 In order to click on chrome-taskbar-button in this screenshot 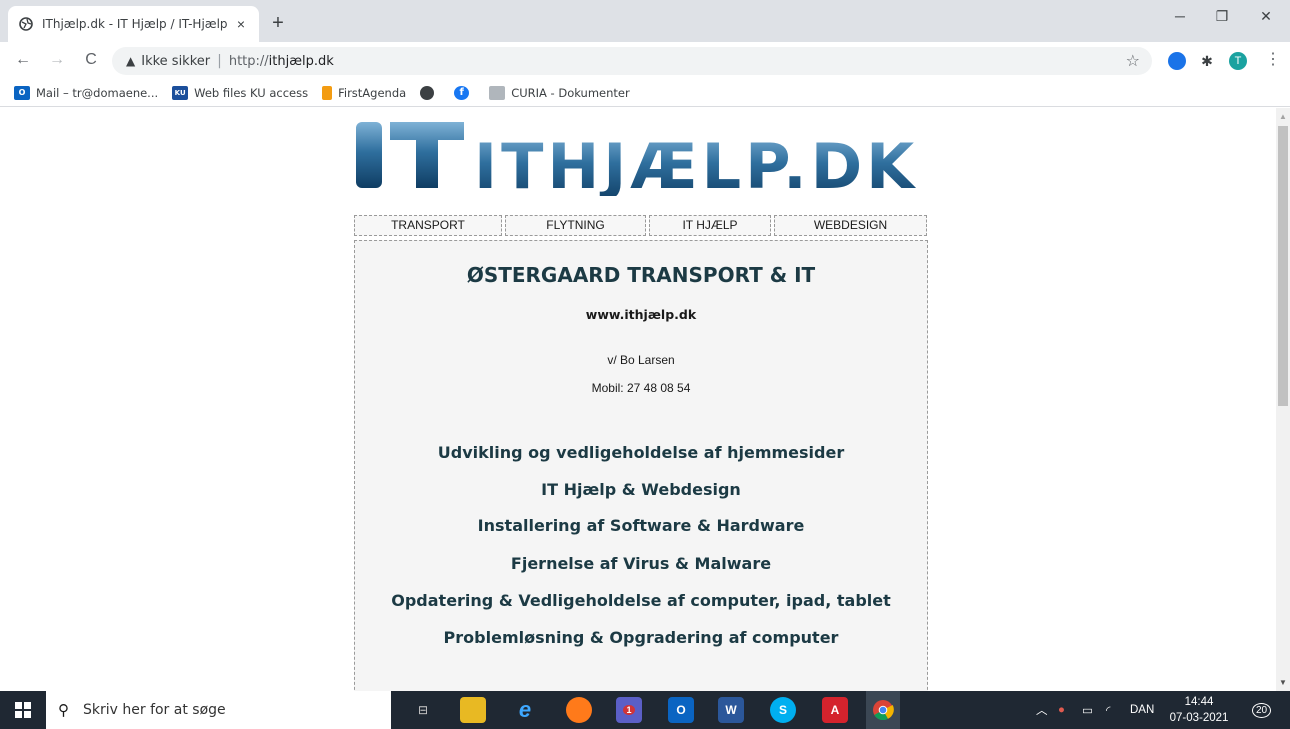, I will do `click(883, 710)`.